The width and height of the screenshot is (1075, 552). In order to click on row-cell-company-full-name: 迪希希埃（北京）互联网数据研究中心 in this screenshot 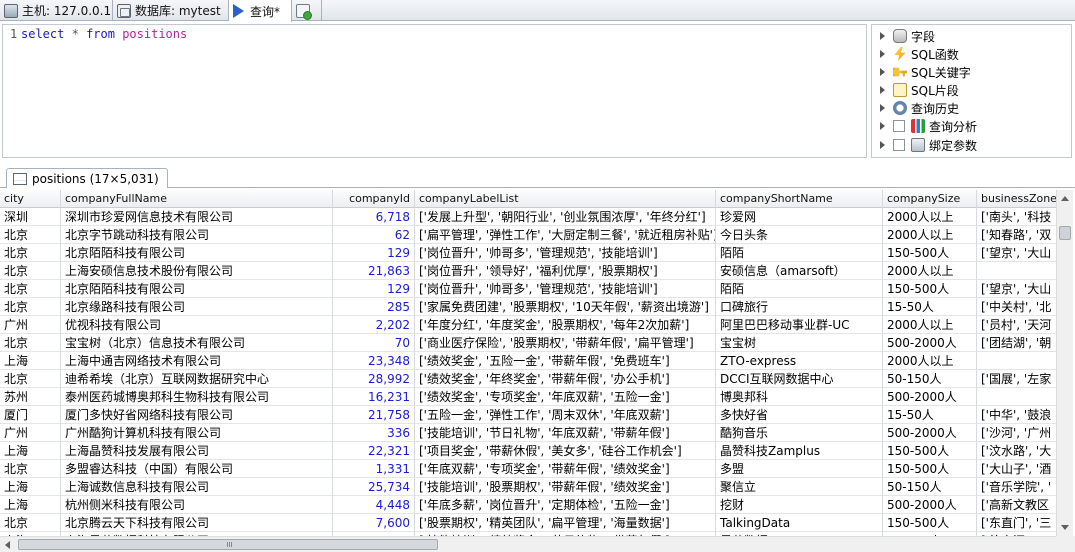, I will do `click(197, 379)`.